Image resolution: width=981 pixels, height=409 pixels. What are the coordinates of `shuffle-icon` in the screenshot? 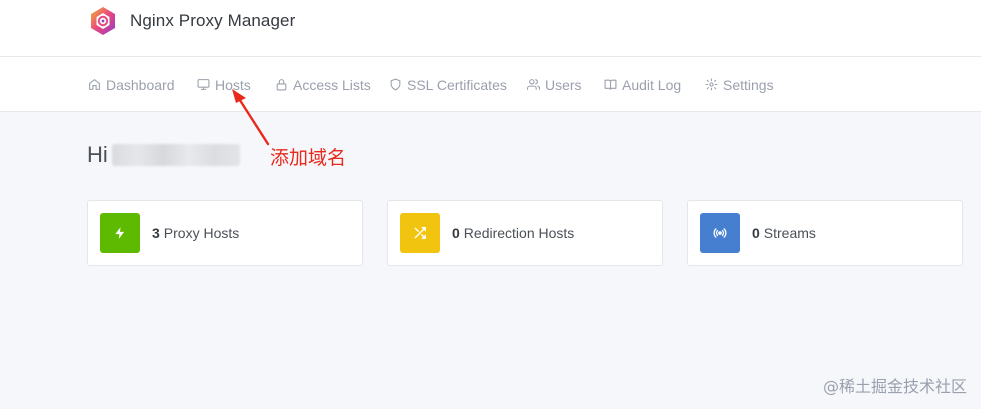 It's located at (420, 233).